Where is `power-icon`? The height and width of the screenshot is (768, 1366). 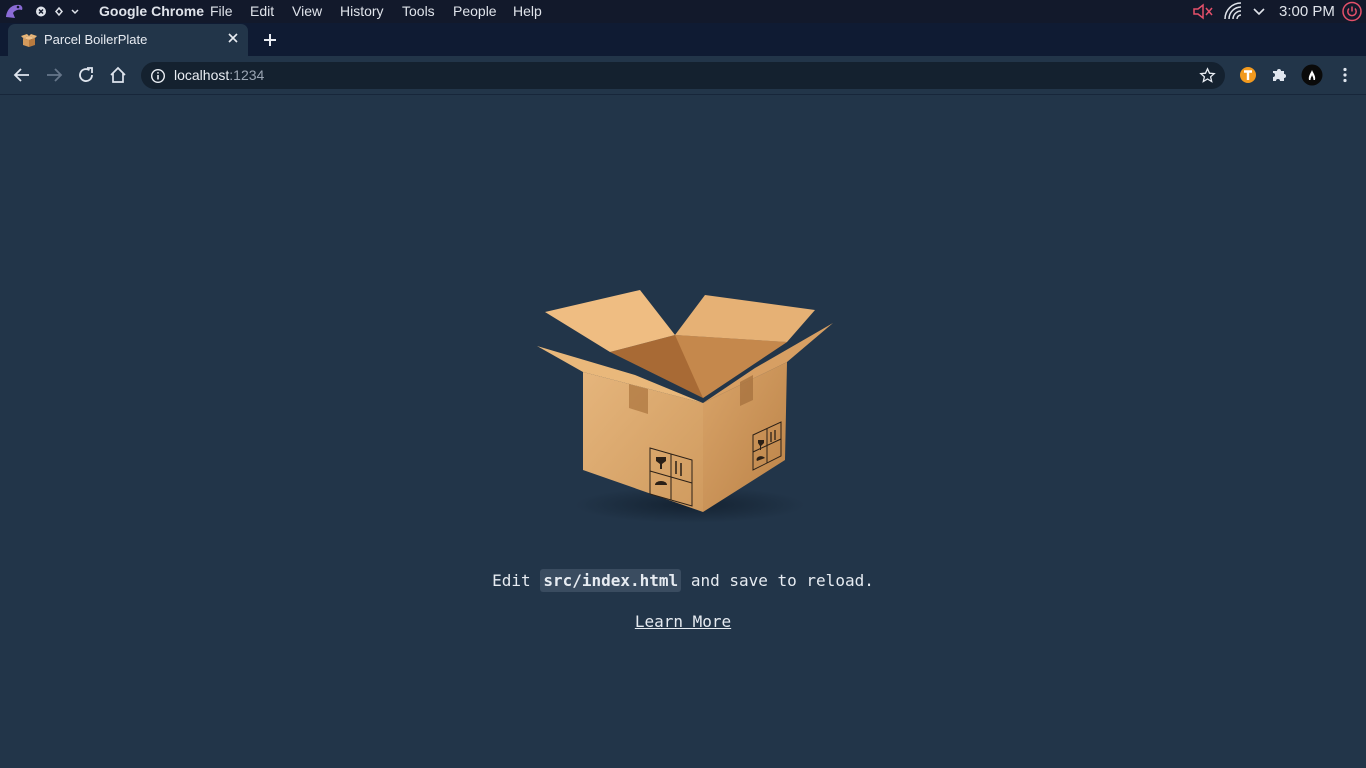 power-icon is located at coordinates (1352, 11).